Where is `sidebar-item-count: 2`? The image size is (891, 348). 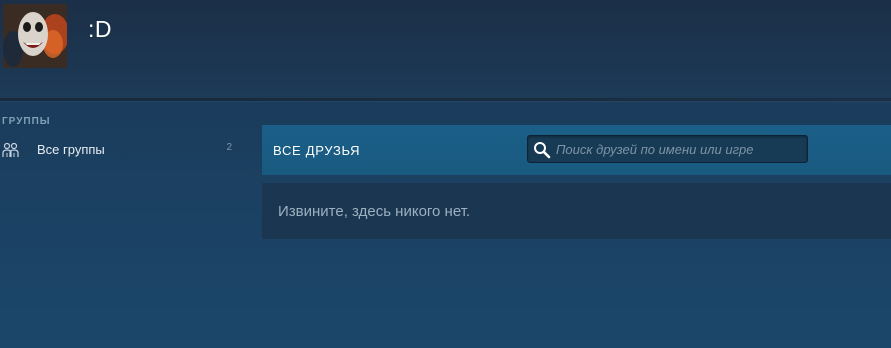
sidebar-item-count: 2 is located at coordinates (229, 147).